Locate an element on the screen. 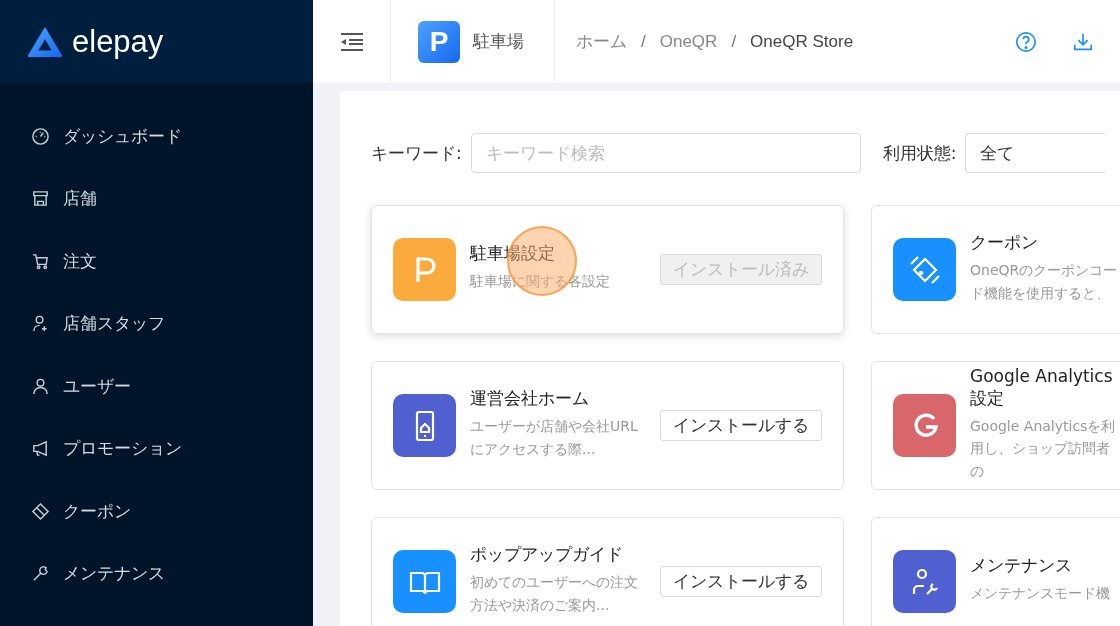  app-icon: P is located at coordinates (439, 41).